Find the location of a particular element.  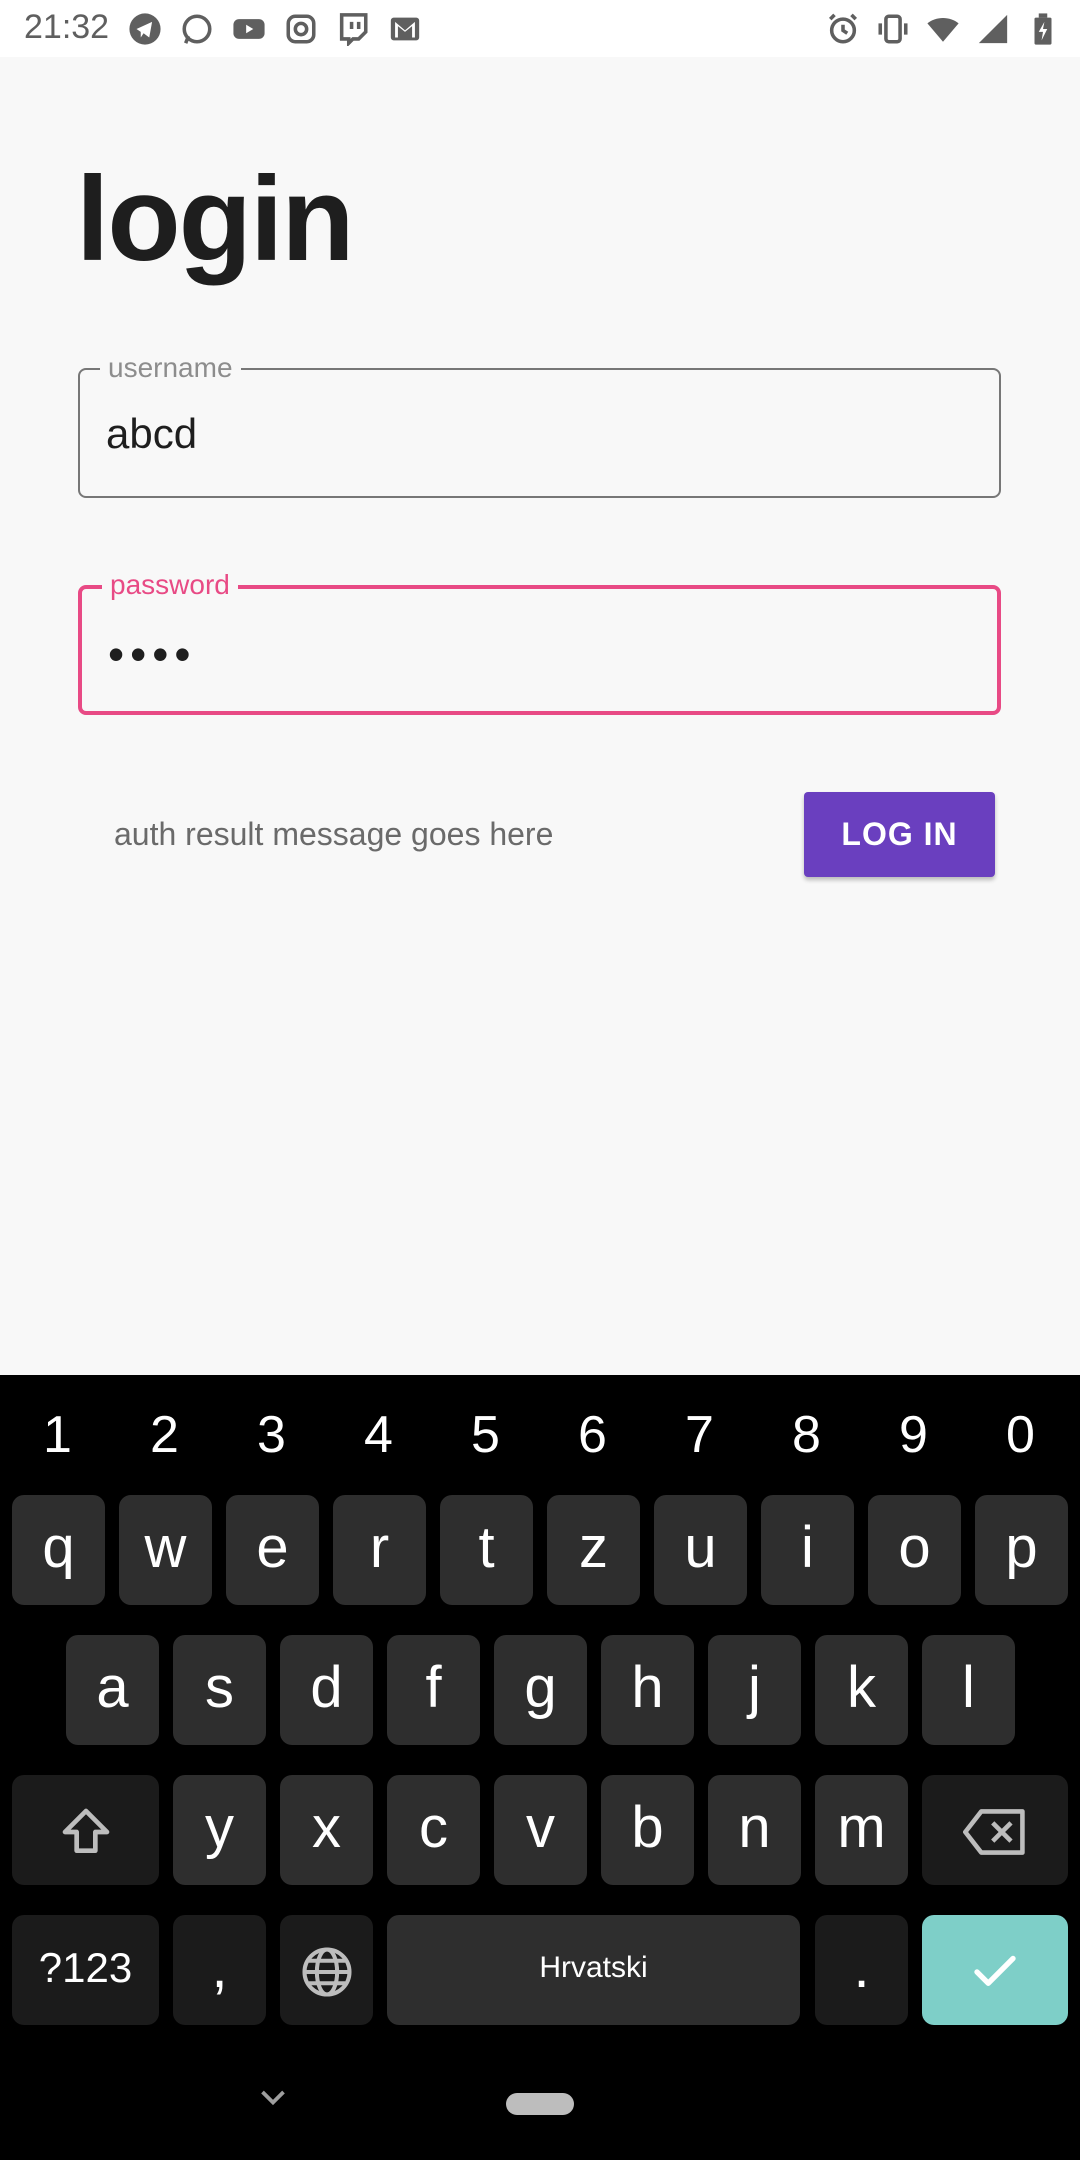

key-8: 8 is located at coordinates (806, 1435).